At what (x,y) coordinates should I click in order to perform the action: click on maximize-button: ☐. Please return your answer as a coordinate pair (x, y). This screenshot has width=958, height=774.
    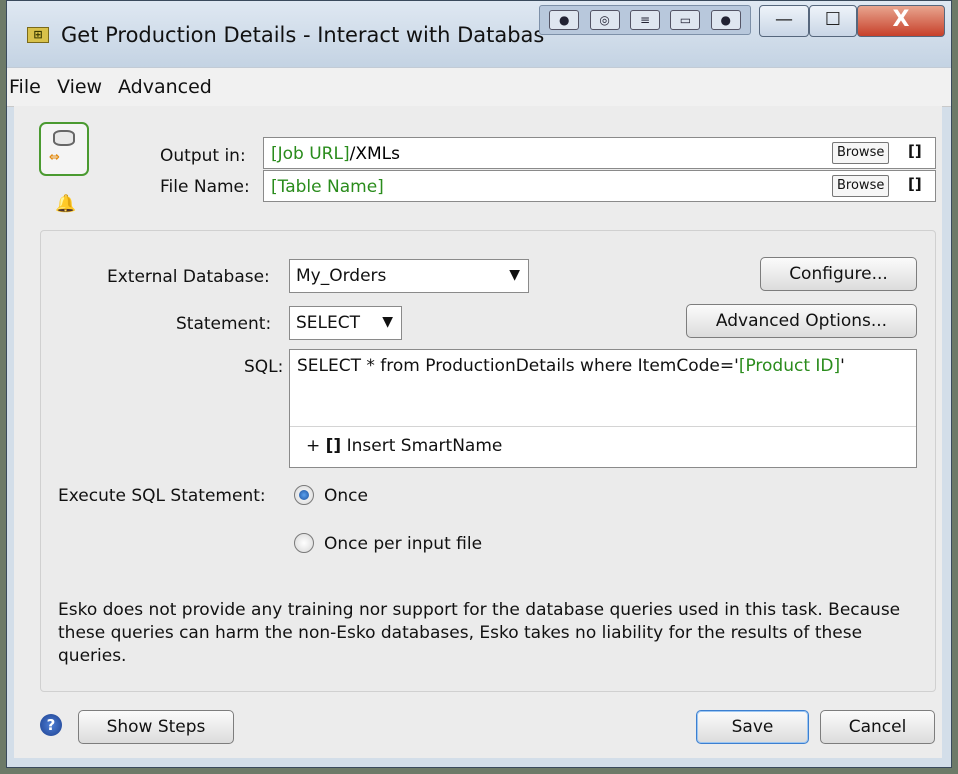
    Looking at the image, I should click on (833, 21).